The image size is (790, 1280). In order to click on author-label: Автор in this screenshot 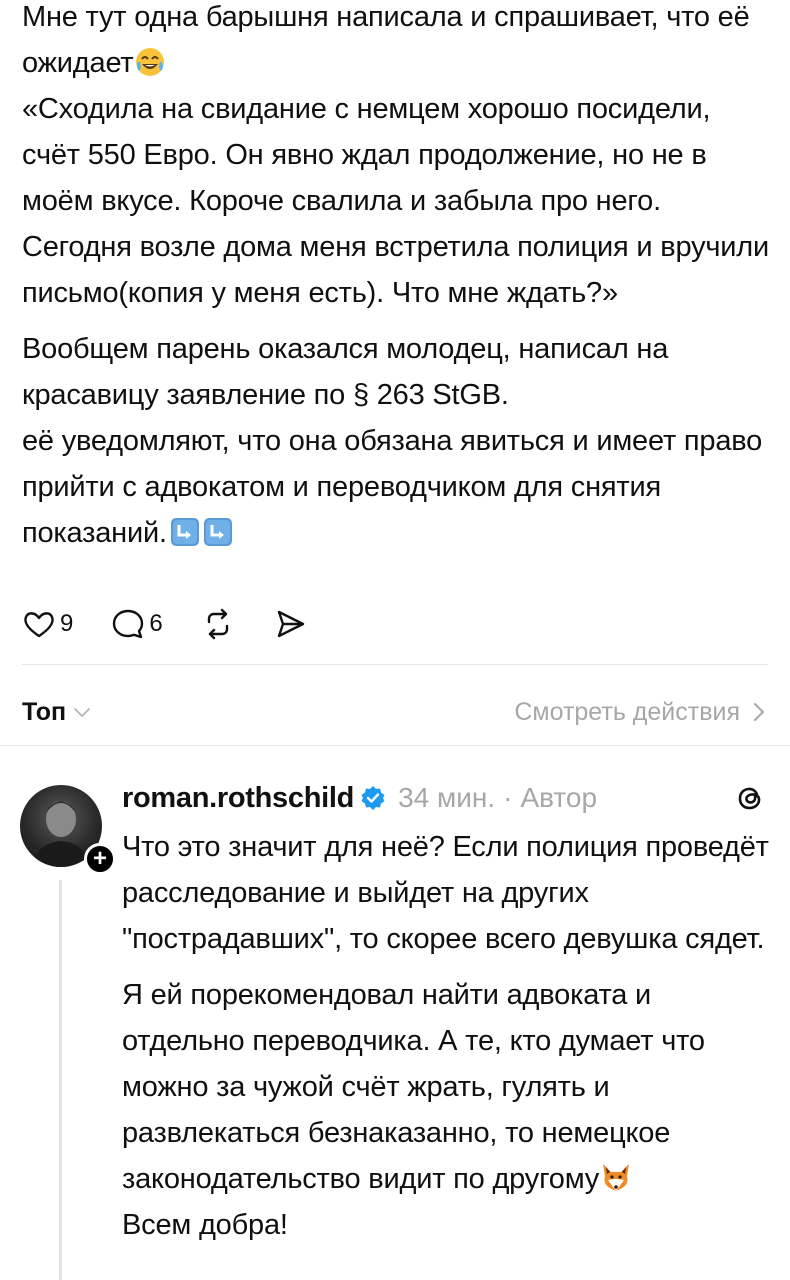, I will do `click(559, 797)`.